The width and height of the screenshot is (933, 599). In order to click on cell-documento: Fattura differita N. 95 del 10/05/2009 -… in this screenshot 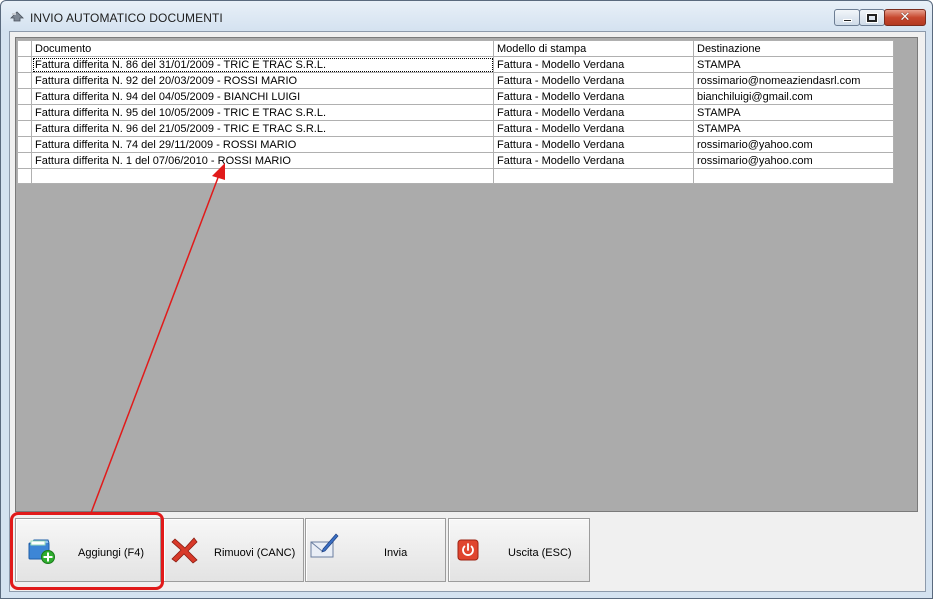, I will do `click(262, 112)`.